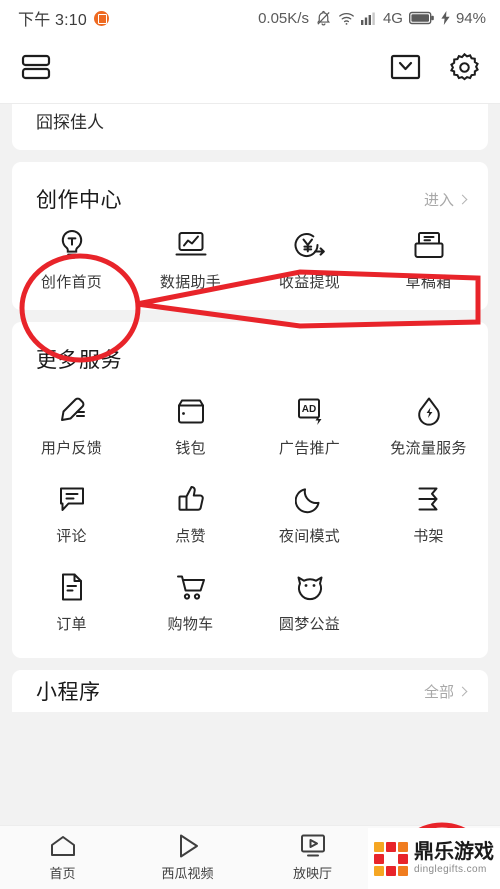 This screenshot has width=500, height=889. I want to click on more-services-title: 更多服务, so click(79, 360).